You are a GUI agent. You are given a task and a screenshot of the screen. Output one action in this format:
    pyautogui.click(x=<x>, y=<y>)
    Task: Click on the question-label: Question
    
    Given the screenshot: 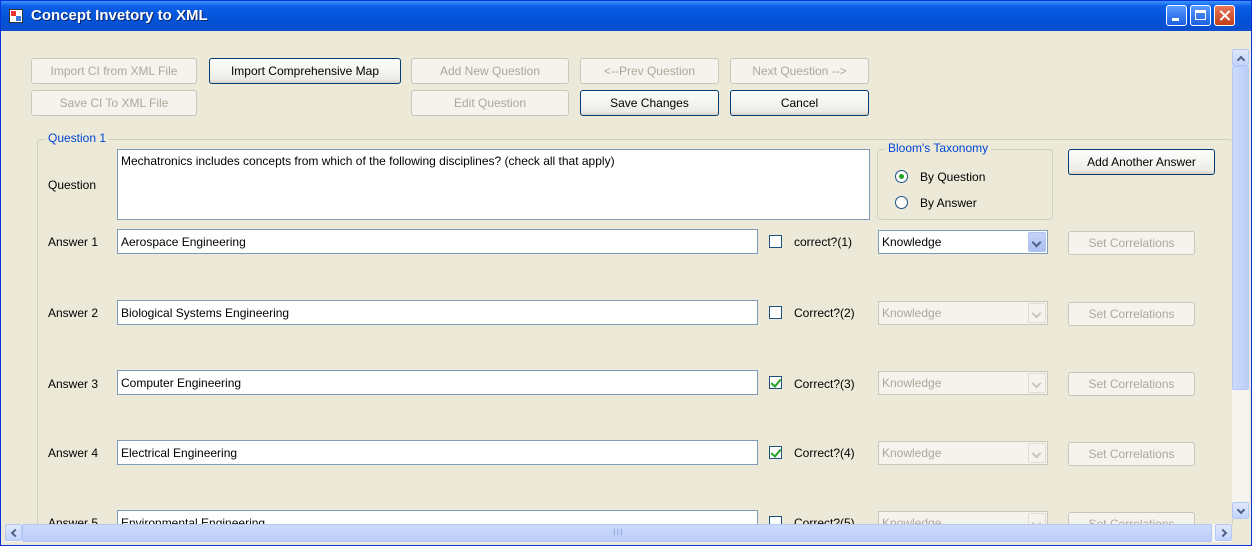 What is the action you would take?
    pyautogui.click(x=72, y=185)
    